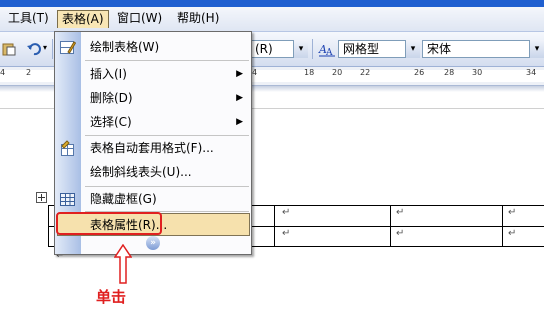  Describe the element at coordinates (83, 19) in the screenshot. I see `menu-table: 表格(A)` at that location.